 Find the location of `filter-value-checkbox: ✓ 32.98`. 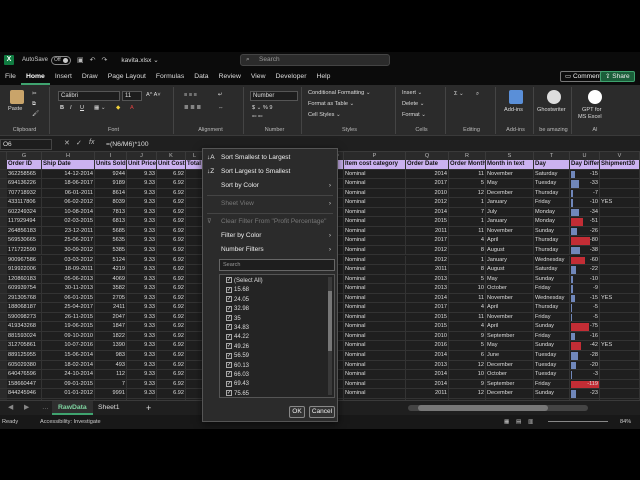

filter-value-checkbox: ✓ 32.98 is located at coordinates (237, 309).